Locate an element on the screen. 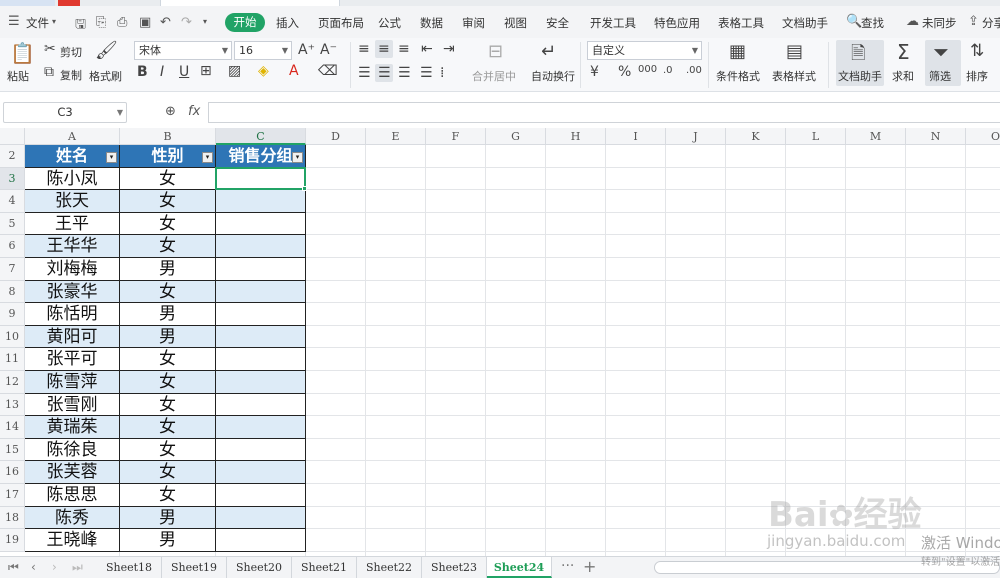 The image size is (1000, 578). sheet-tab: Sheet20 is located at coordinates (259, 567).